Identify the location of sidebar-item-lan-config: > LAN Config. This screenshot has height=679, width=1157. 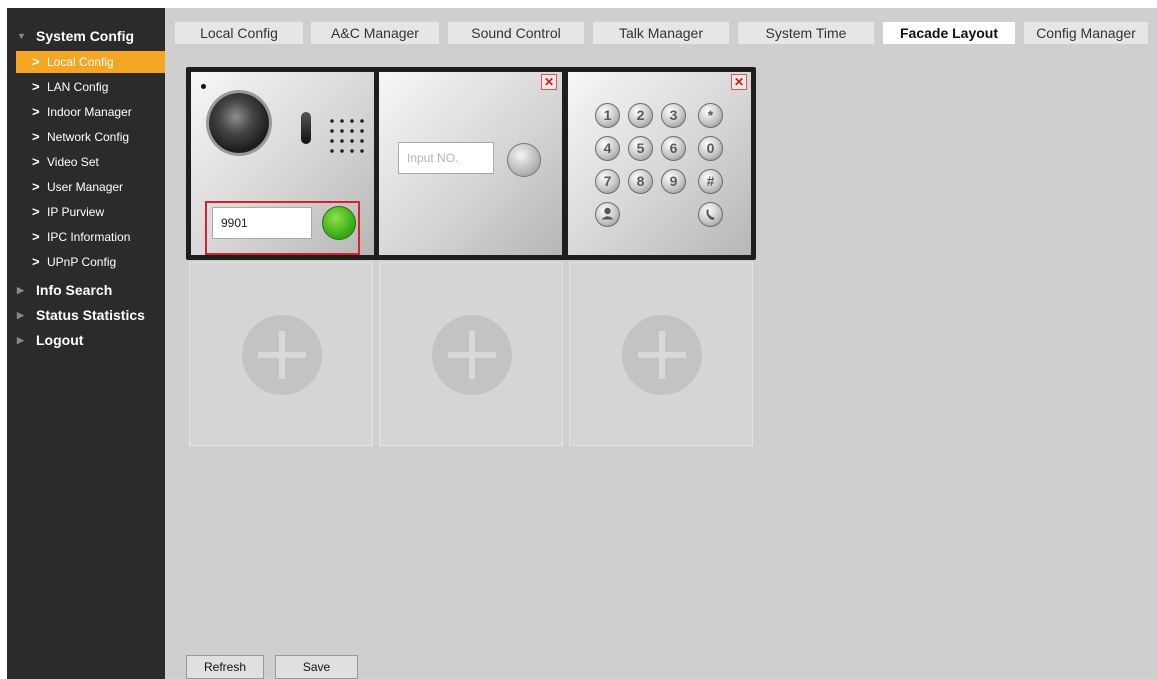
(90, 87).